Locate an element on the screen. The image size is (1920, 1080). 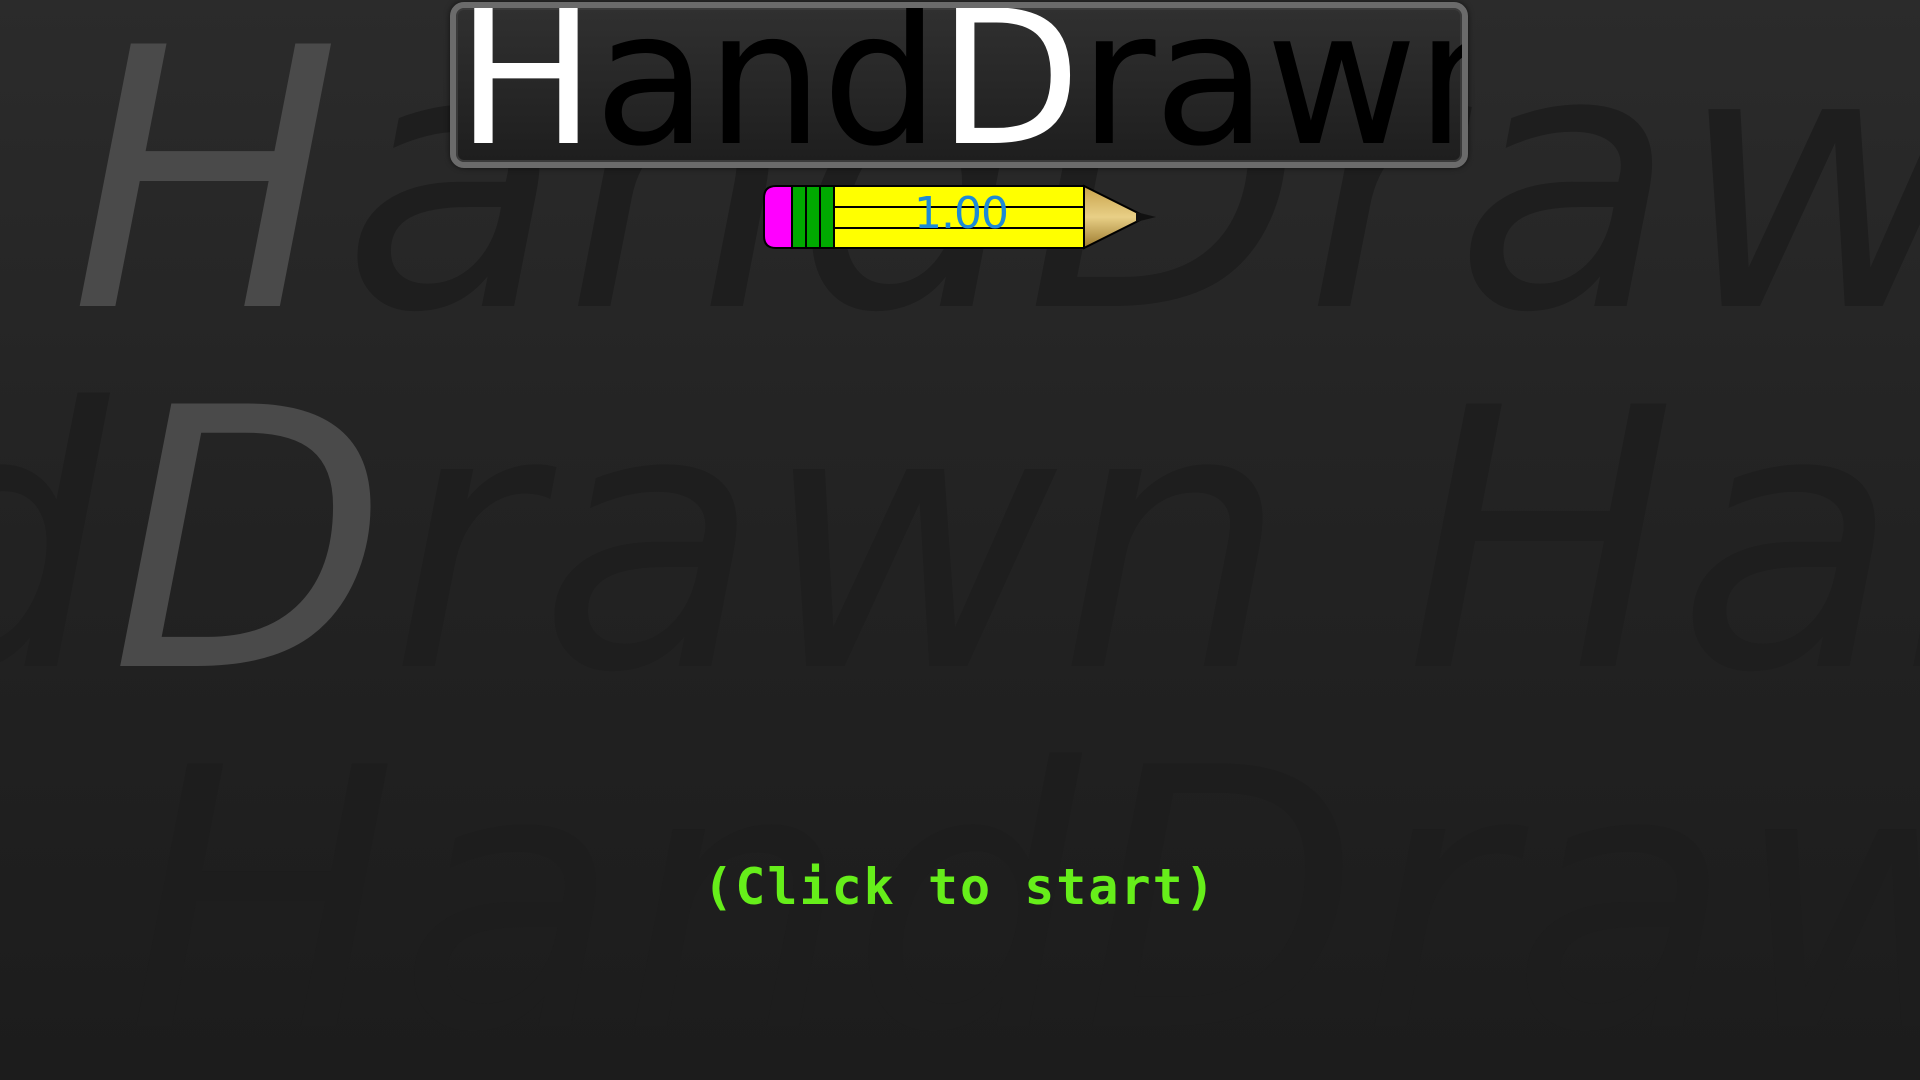
click-to-start-prompt: (Click to start) is located at coordinates (960, 887).